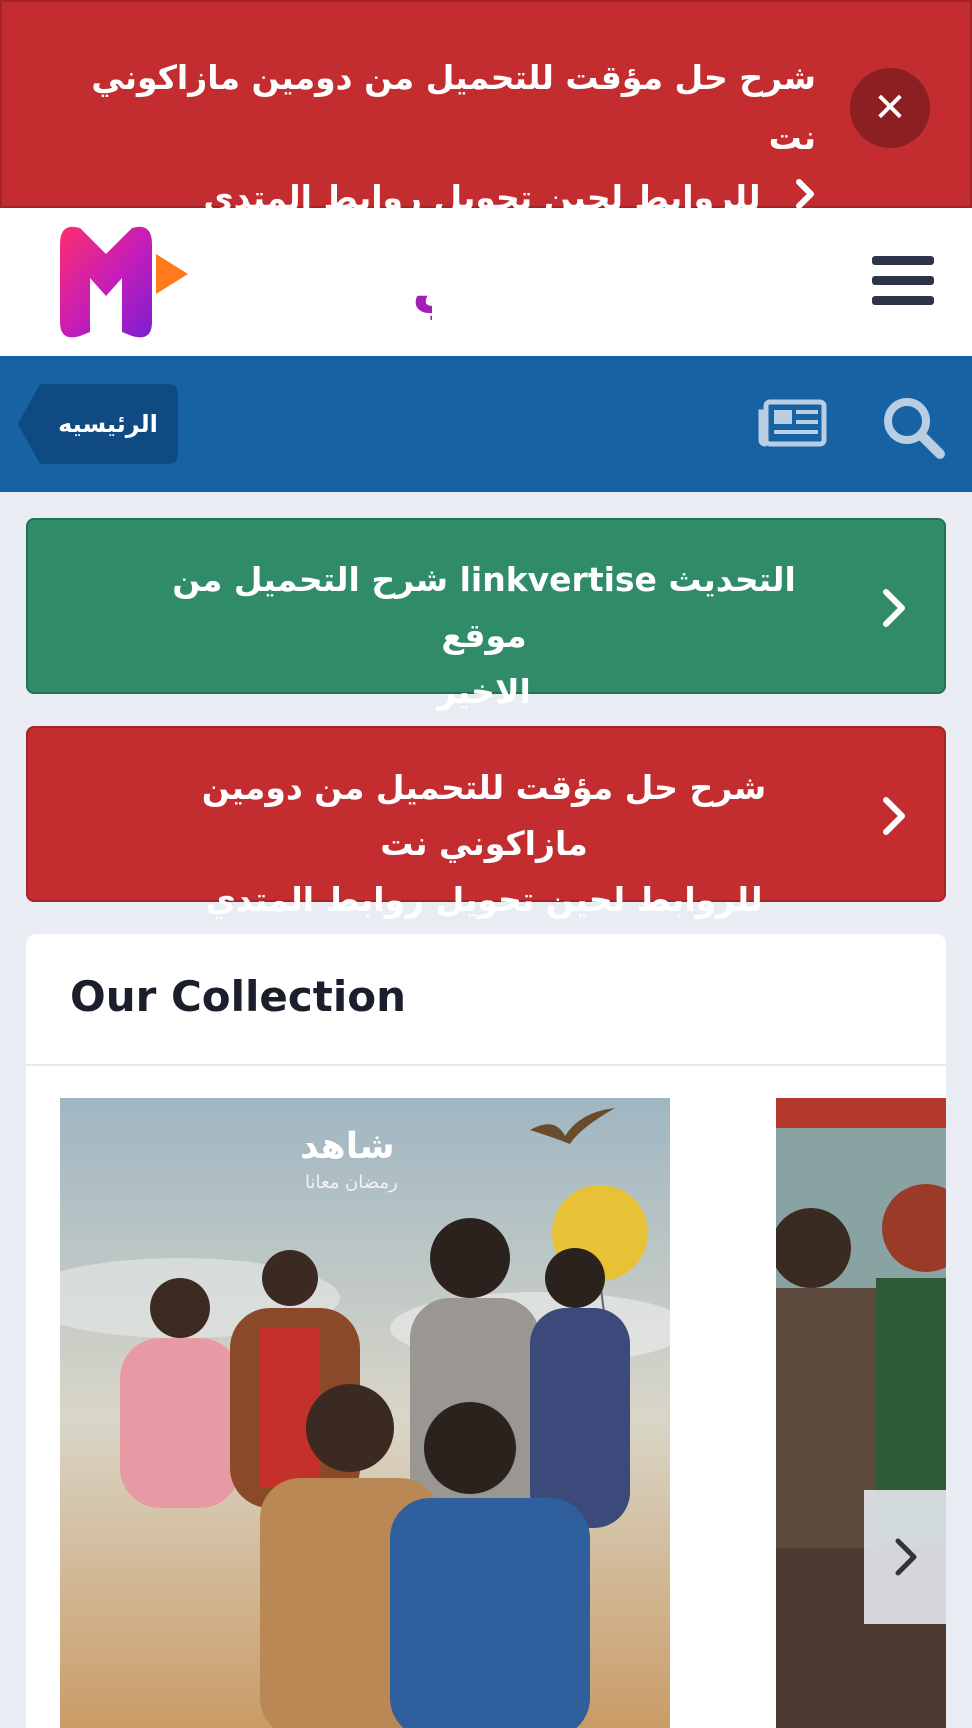 Image resolution: width=972 pixels, height=1728 pixels. Describe the element at coordinates (793, 423) in the screenshot. I see `newspaper-icon` at that location.